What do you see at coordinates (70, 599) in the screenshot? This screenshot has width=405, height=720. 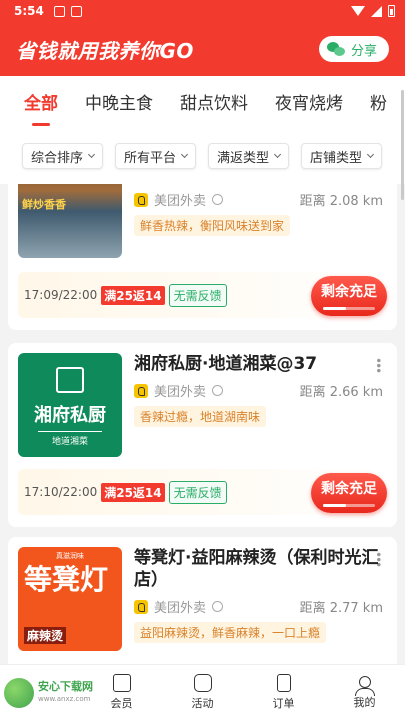 I see `store-thumbnail: 真滋润味 等凳灯 麻辣烫` at bounding box center [70, 599].